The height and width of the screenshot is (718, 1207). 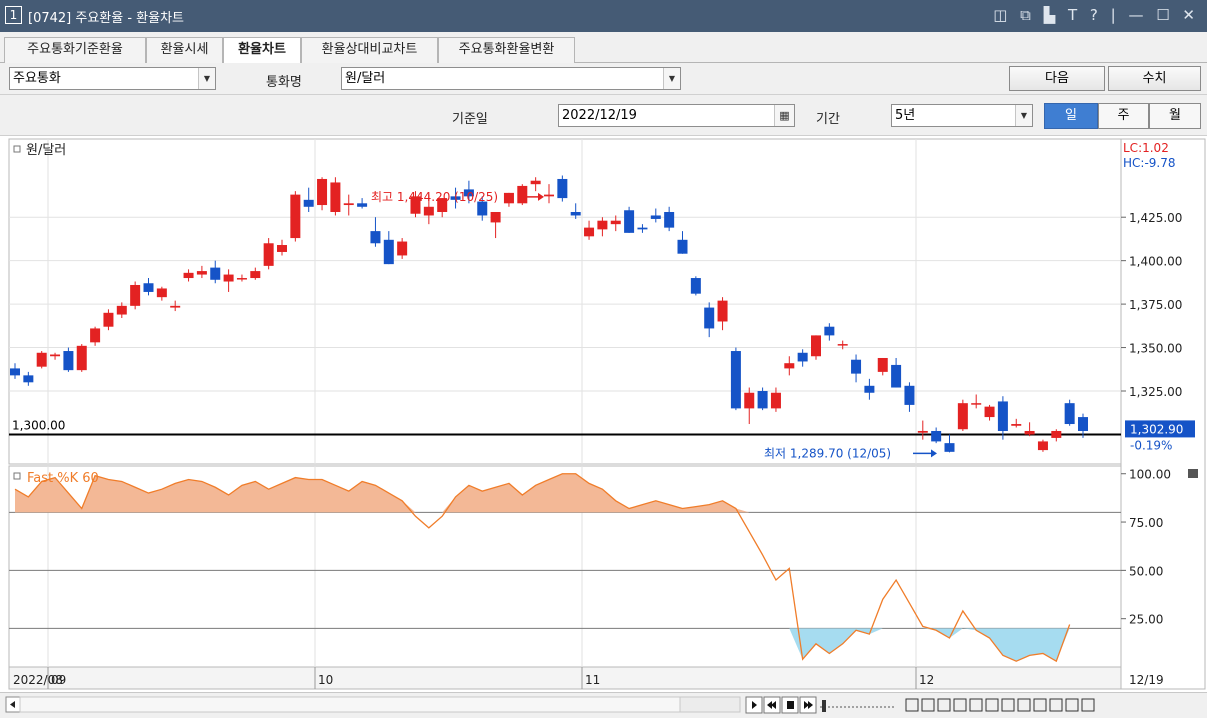 What do you see at coordinates (1146, 571) in the screenshot?
I see `indicator-y-tick-label: 50.00` at bounding box center [1146, 571].